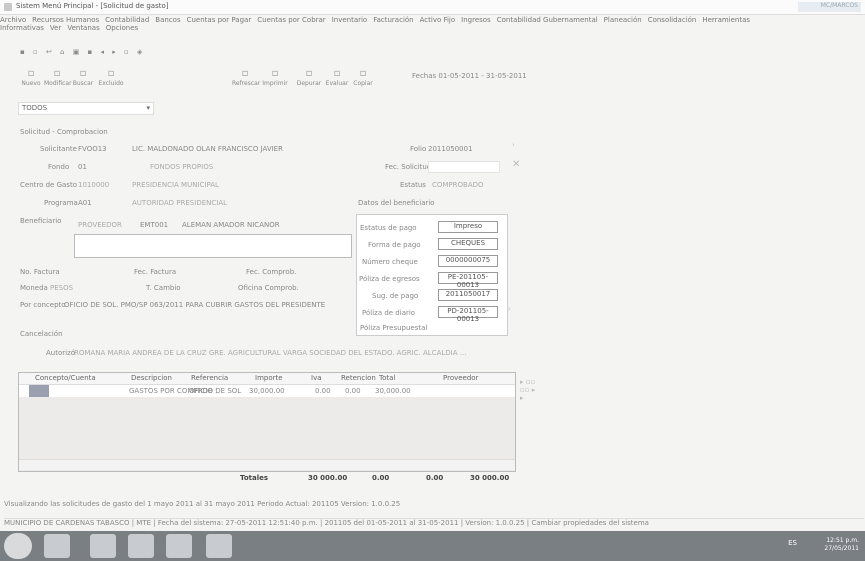 The image size is (865, 561). I want to click on column-header: Descripcion, so click(151, 378).